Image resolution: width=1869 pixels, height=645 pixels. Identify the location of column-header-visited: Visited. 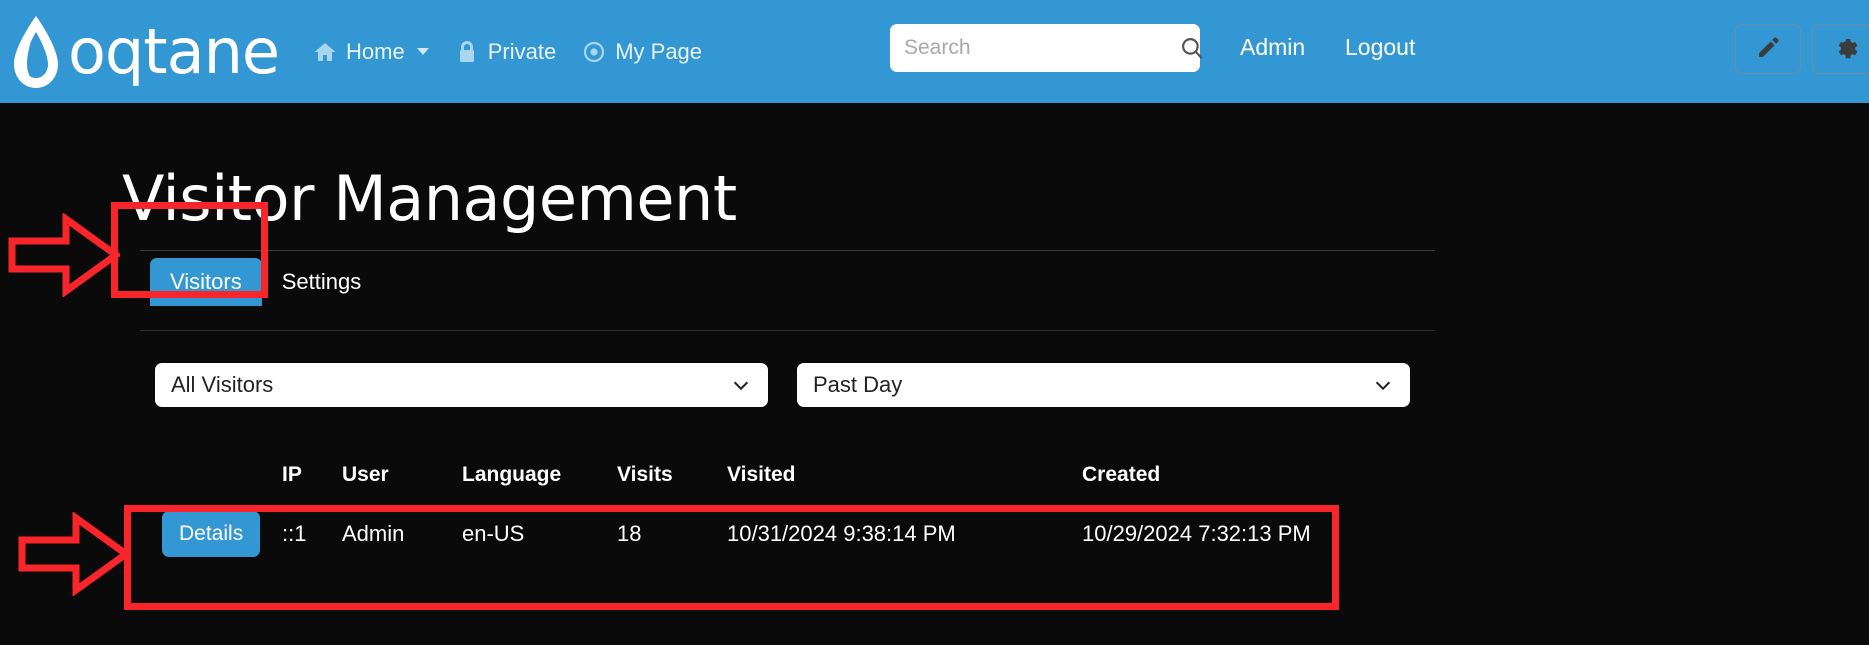
(761, 474).